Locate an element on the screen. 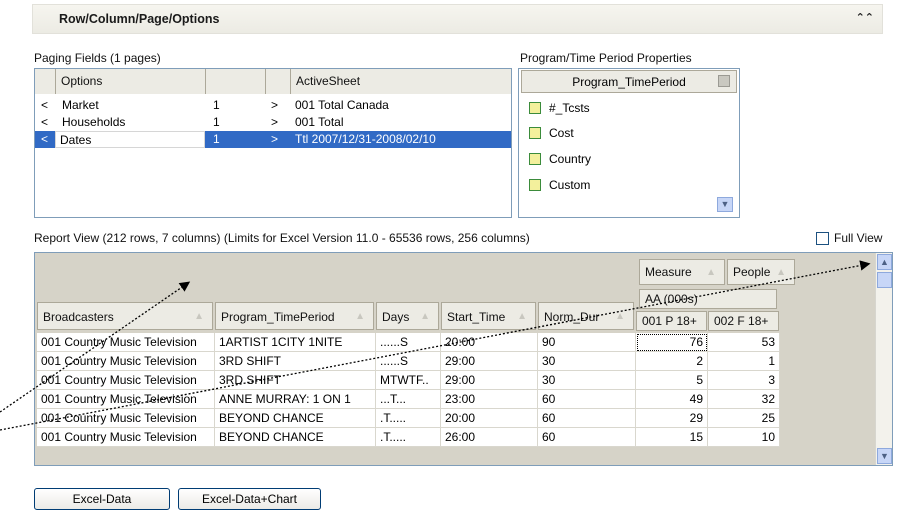  cell-days: MTWTF.. is located at coordinates (408, 380).